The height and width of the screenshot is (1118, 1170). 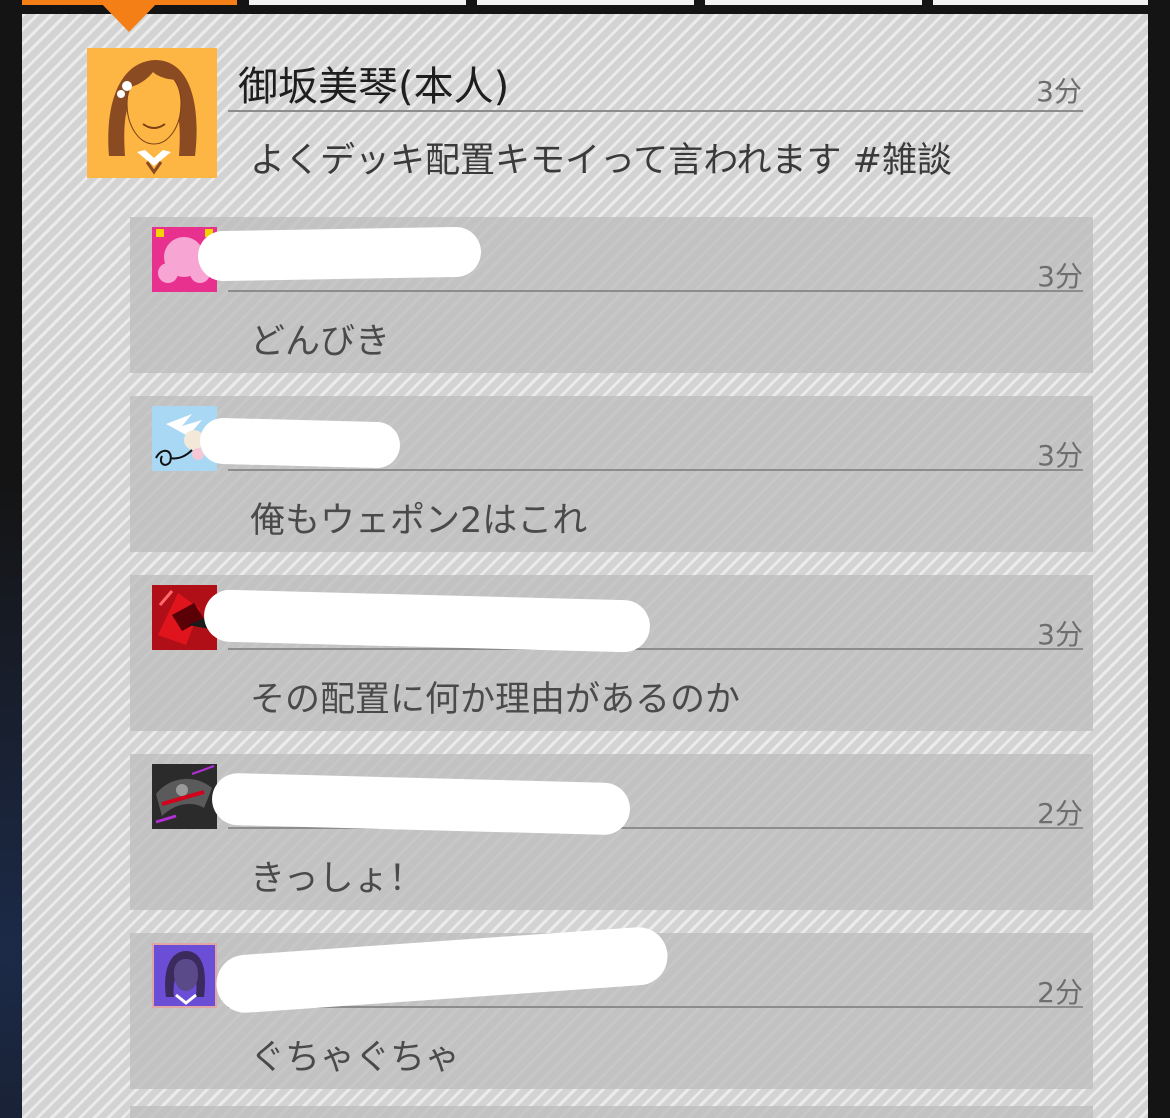 What do you see at coordinates (355, 1058) in the screenshot?
I see `reply-message: ぐちゃぐちゃ` at bounding box center [355, 1058].